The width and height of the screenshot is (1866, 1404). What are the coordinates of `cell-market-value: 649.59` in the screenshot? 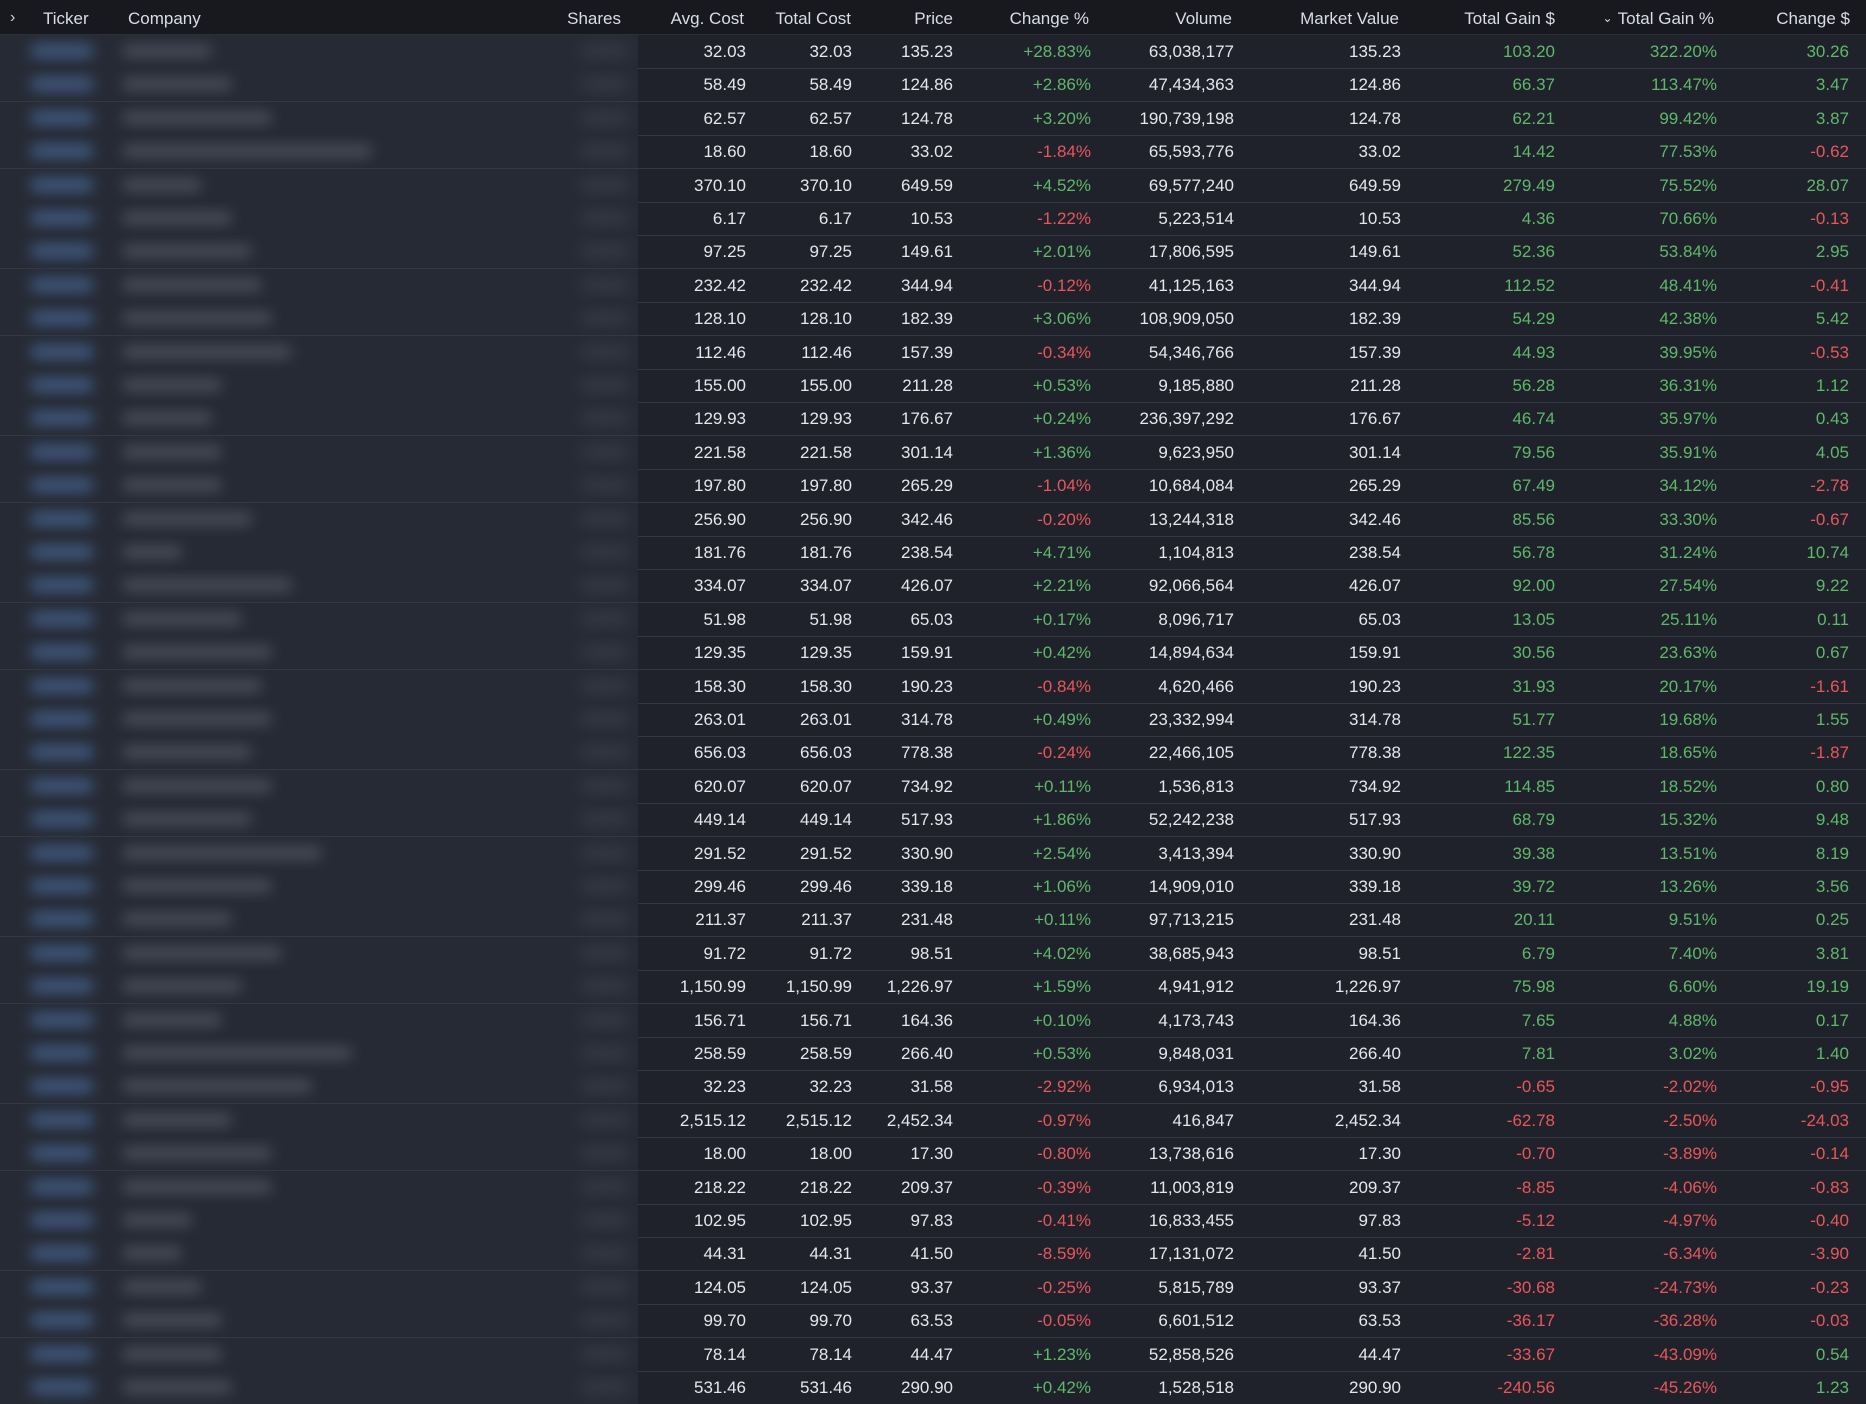 It's located at (1375, 185).